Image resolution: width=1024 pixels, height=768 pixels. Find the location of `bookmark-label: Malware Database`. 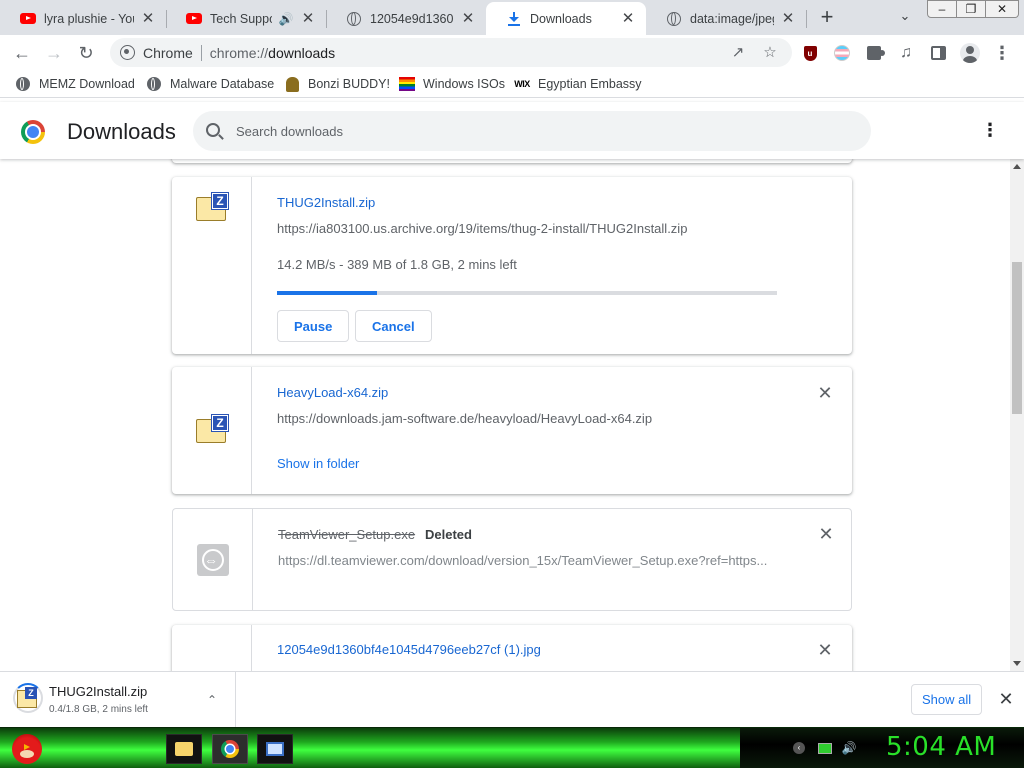

bookmark-label: Malware Database is located at coordinates (222, 84).